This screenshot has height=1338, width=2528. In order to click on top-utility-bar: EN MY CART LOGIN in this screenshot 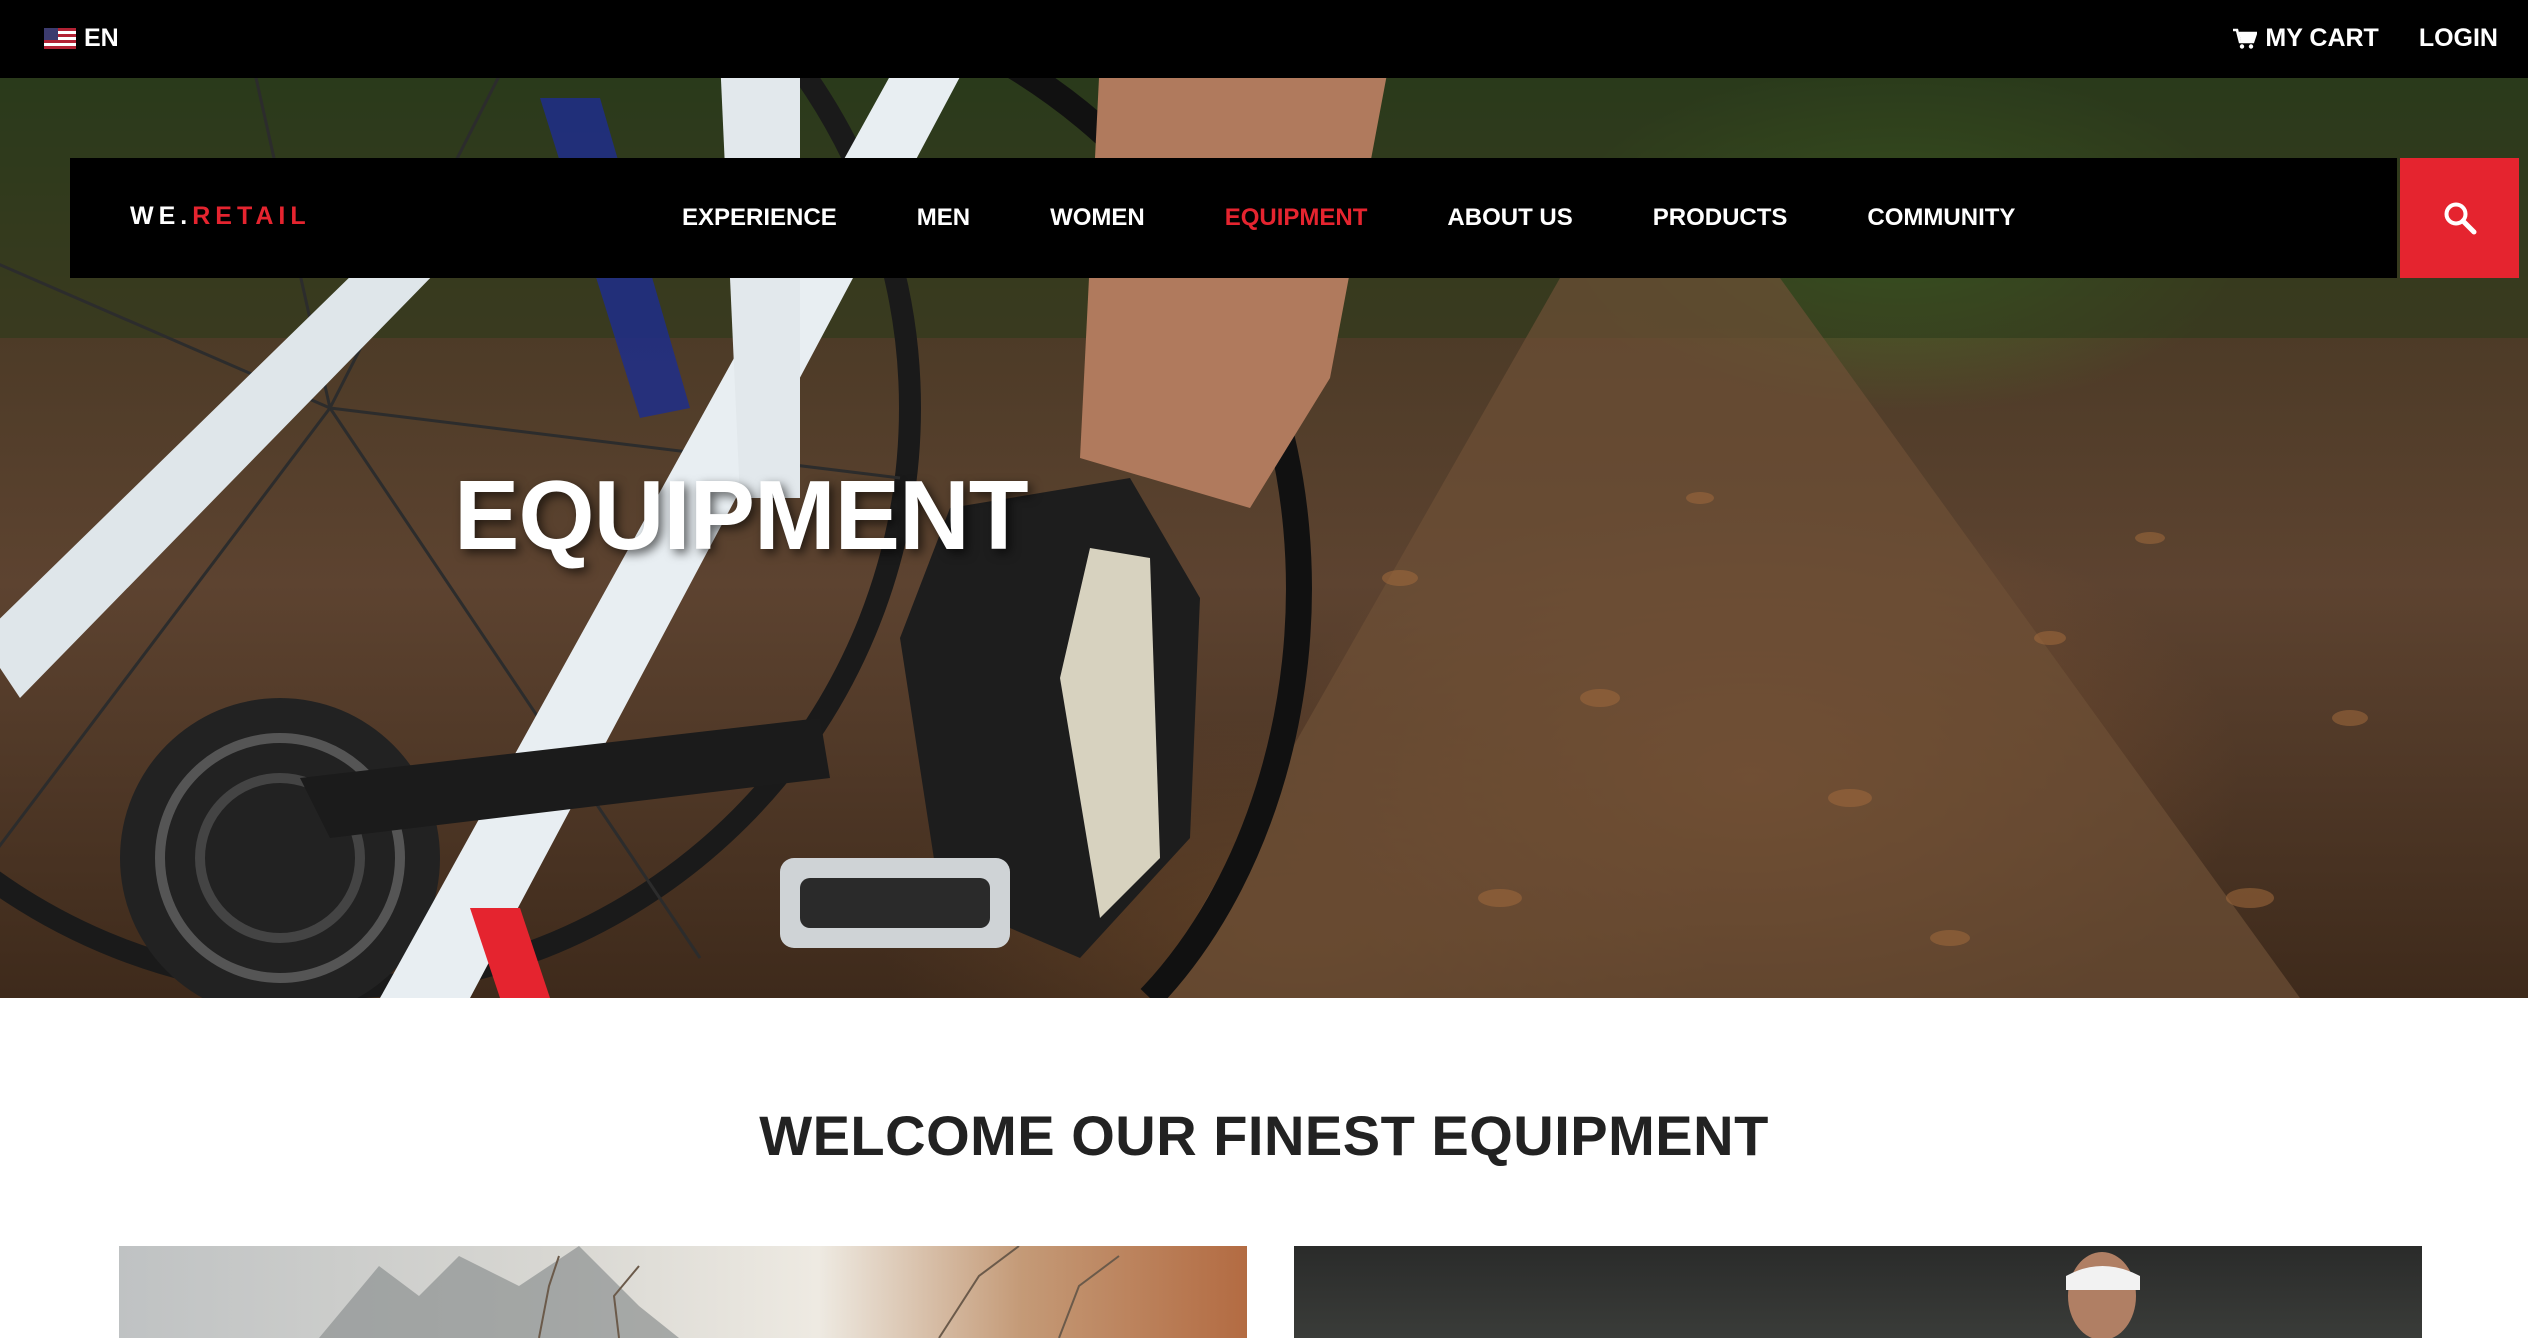, I will do `click(1264, 39)`.